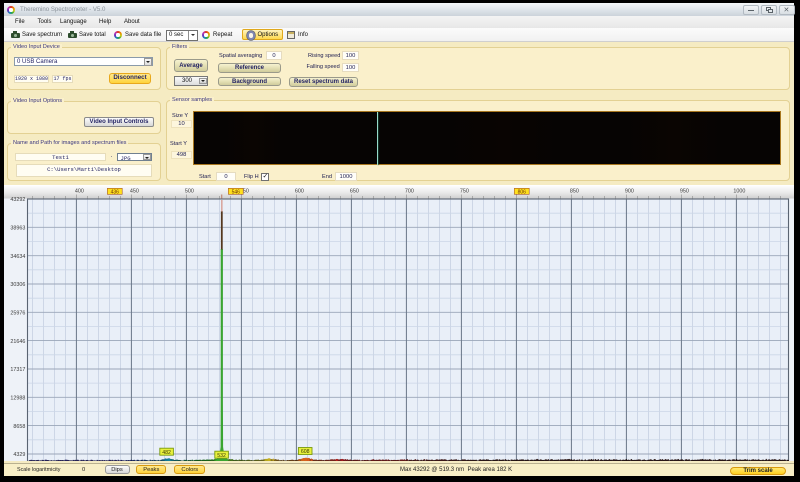 The width and height of the screenshot is (800, 482). What do you see at coordinates (305, 452) in the screenshot?
I see `svg-text: 608` at bounding box center [305, 452].